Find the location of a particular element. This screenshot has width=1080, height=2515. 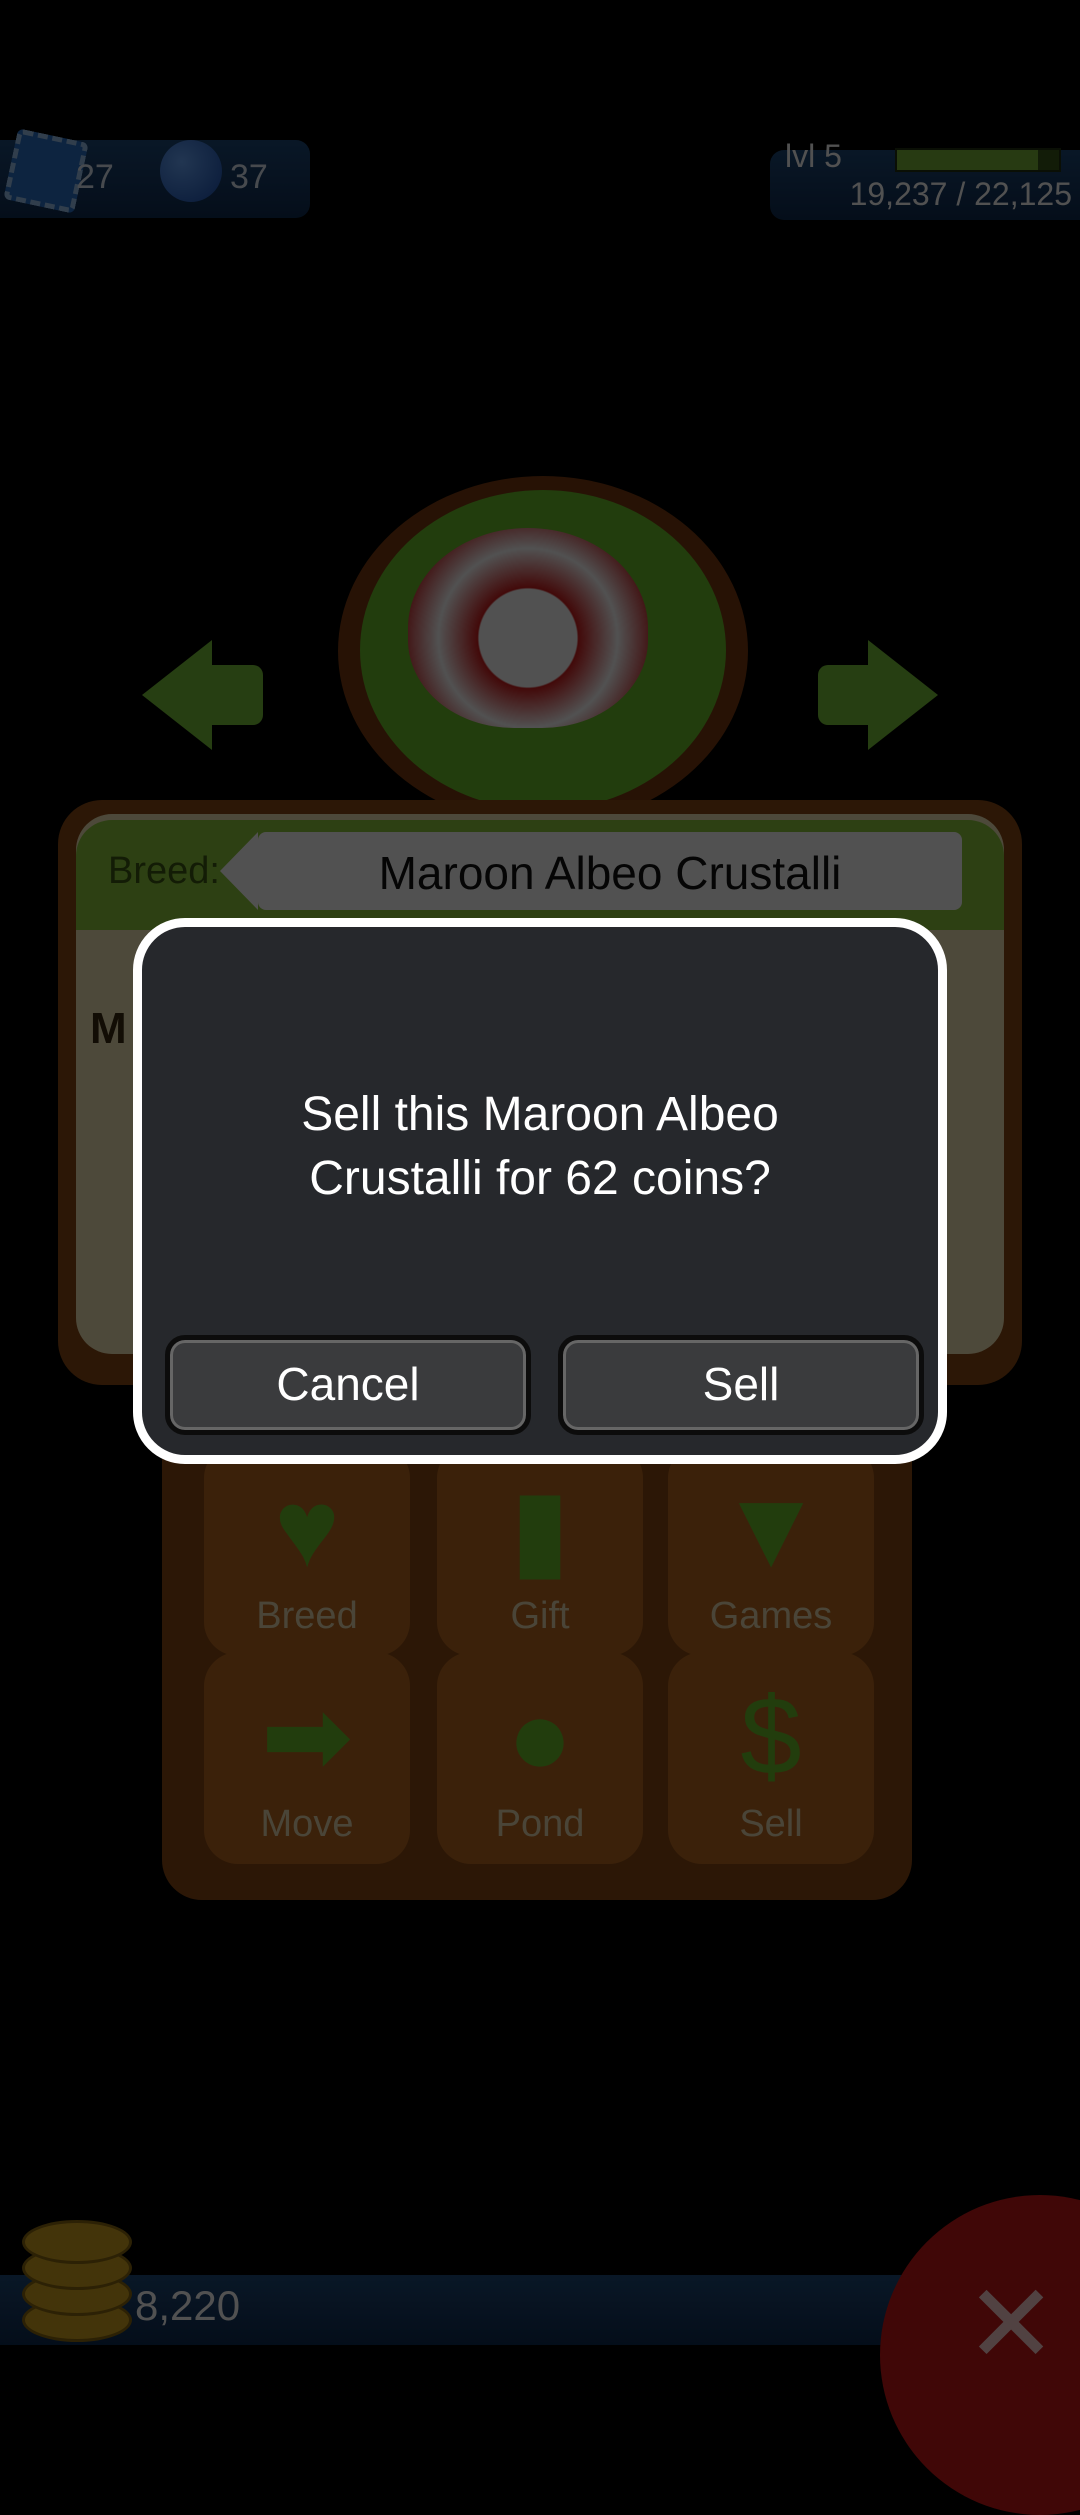

gift-label: Gift is located at coordinates (540, 1616).